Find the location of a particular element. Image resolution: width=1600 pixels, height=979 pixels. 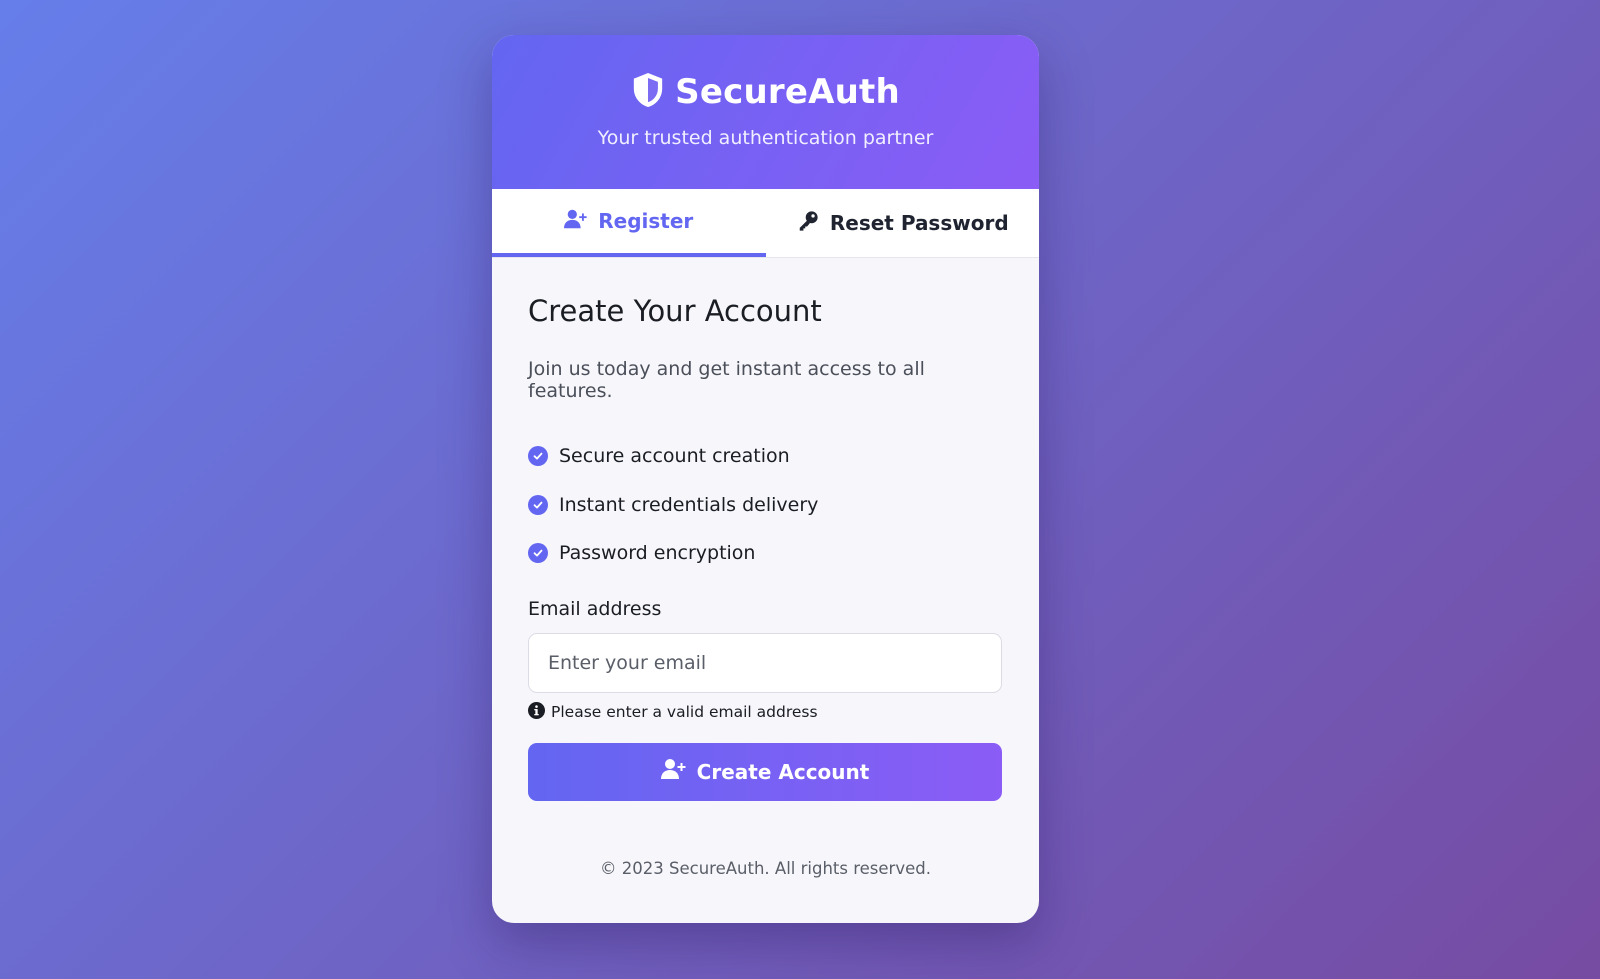

feature-item: Secure account creation is located at coordinates (765, 456).